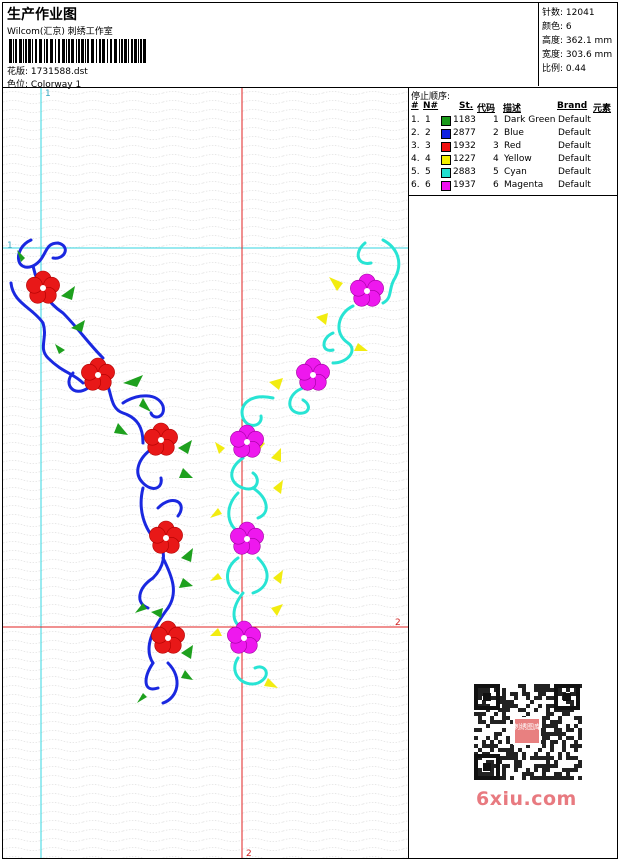  What do you see at coordinates (568, 13) in the screenshot?
I see `stat-stitches: 针数: 12041` at bounding box center [568, 13].